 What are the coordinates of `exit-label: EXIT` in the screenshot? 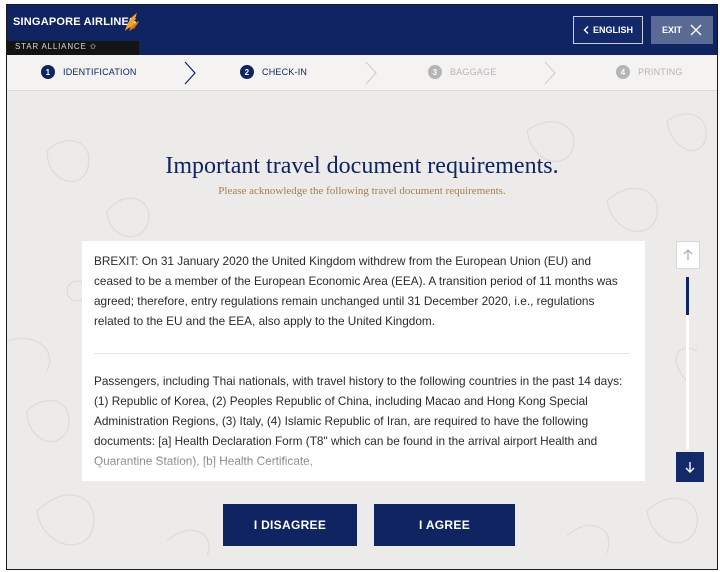 It's located at (671, 30).